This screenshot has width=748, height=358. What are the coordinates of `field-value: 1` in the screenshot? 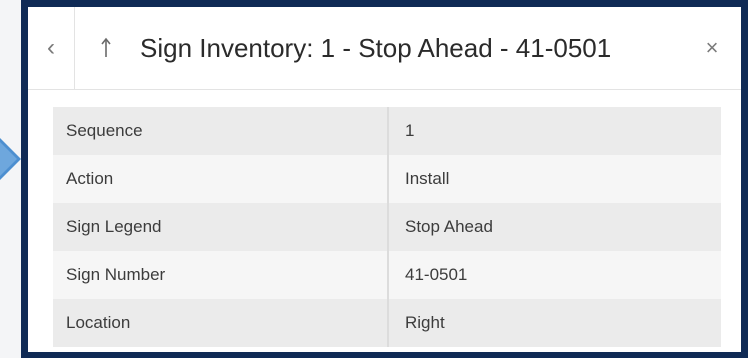 It's located at (554, 131).